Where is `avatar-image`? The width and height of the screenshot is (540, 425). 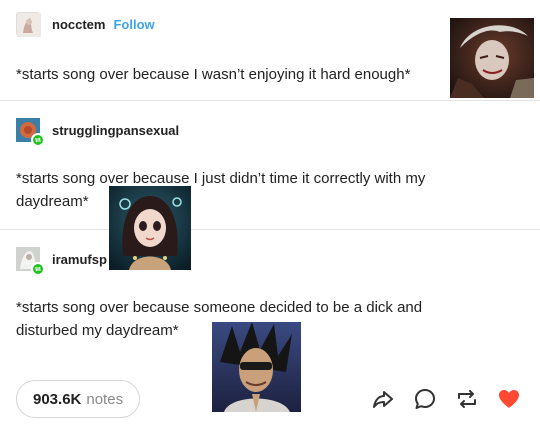 avatar-image is located at coordinates (29, 25).